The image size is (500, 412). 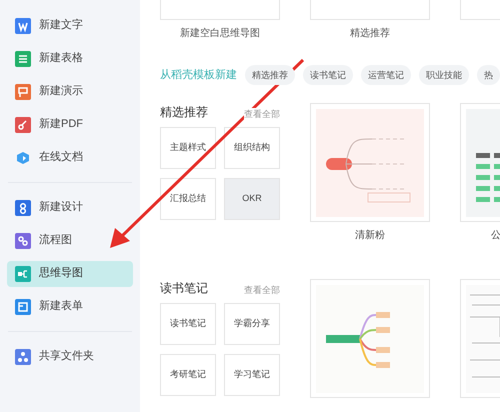 What do you see at coordinates (328, 75) in the screenshot?
I see `category-chip: 读书笔记` at bounding box center [328, 75].